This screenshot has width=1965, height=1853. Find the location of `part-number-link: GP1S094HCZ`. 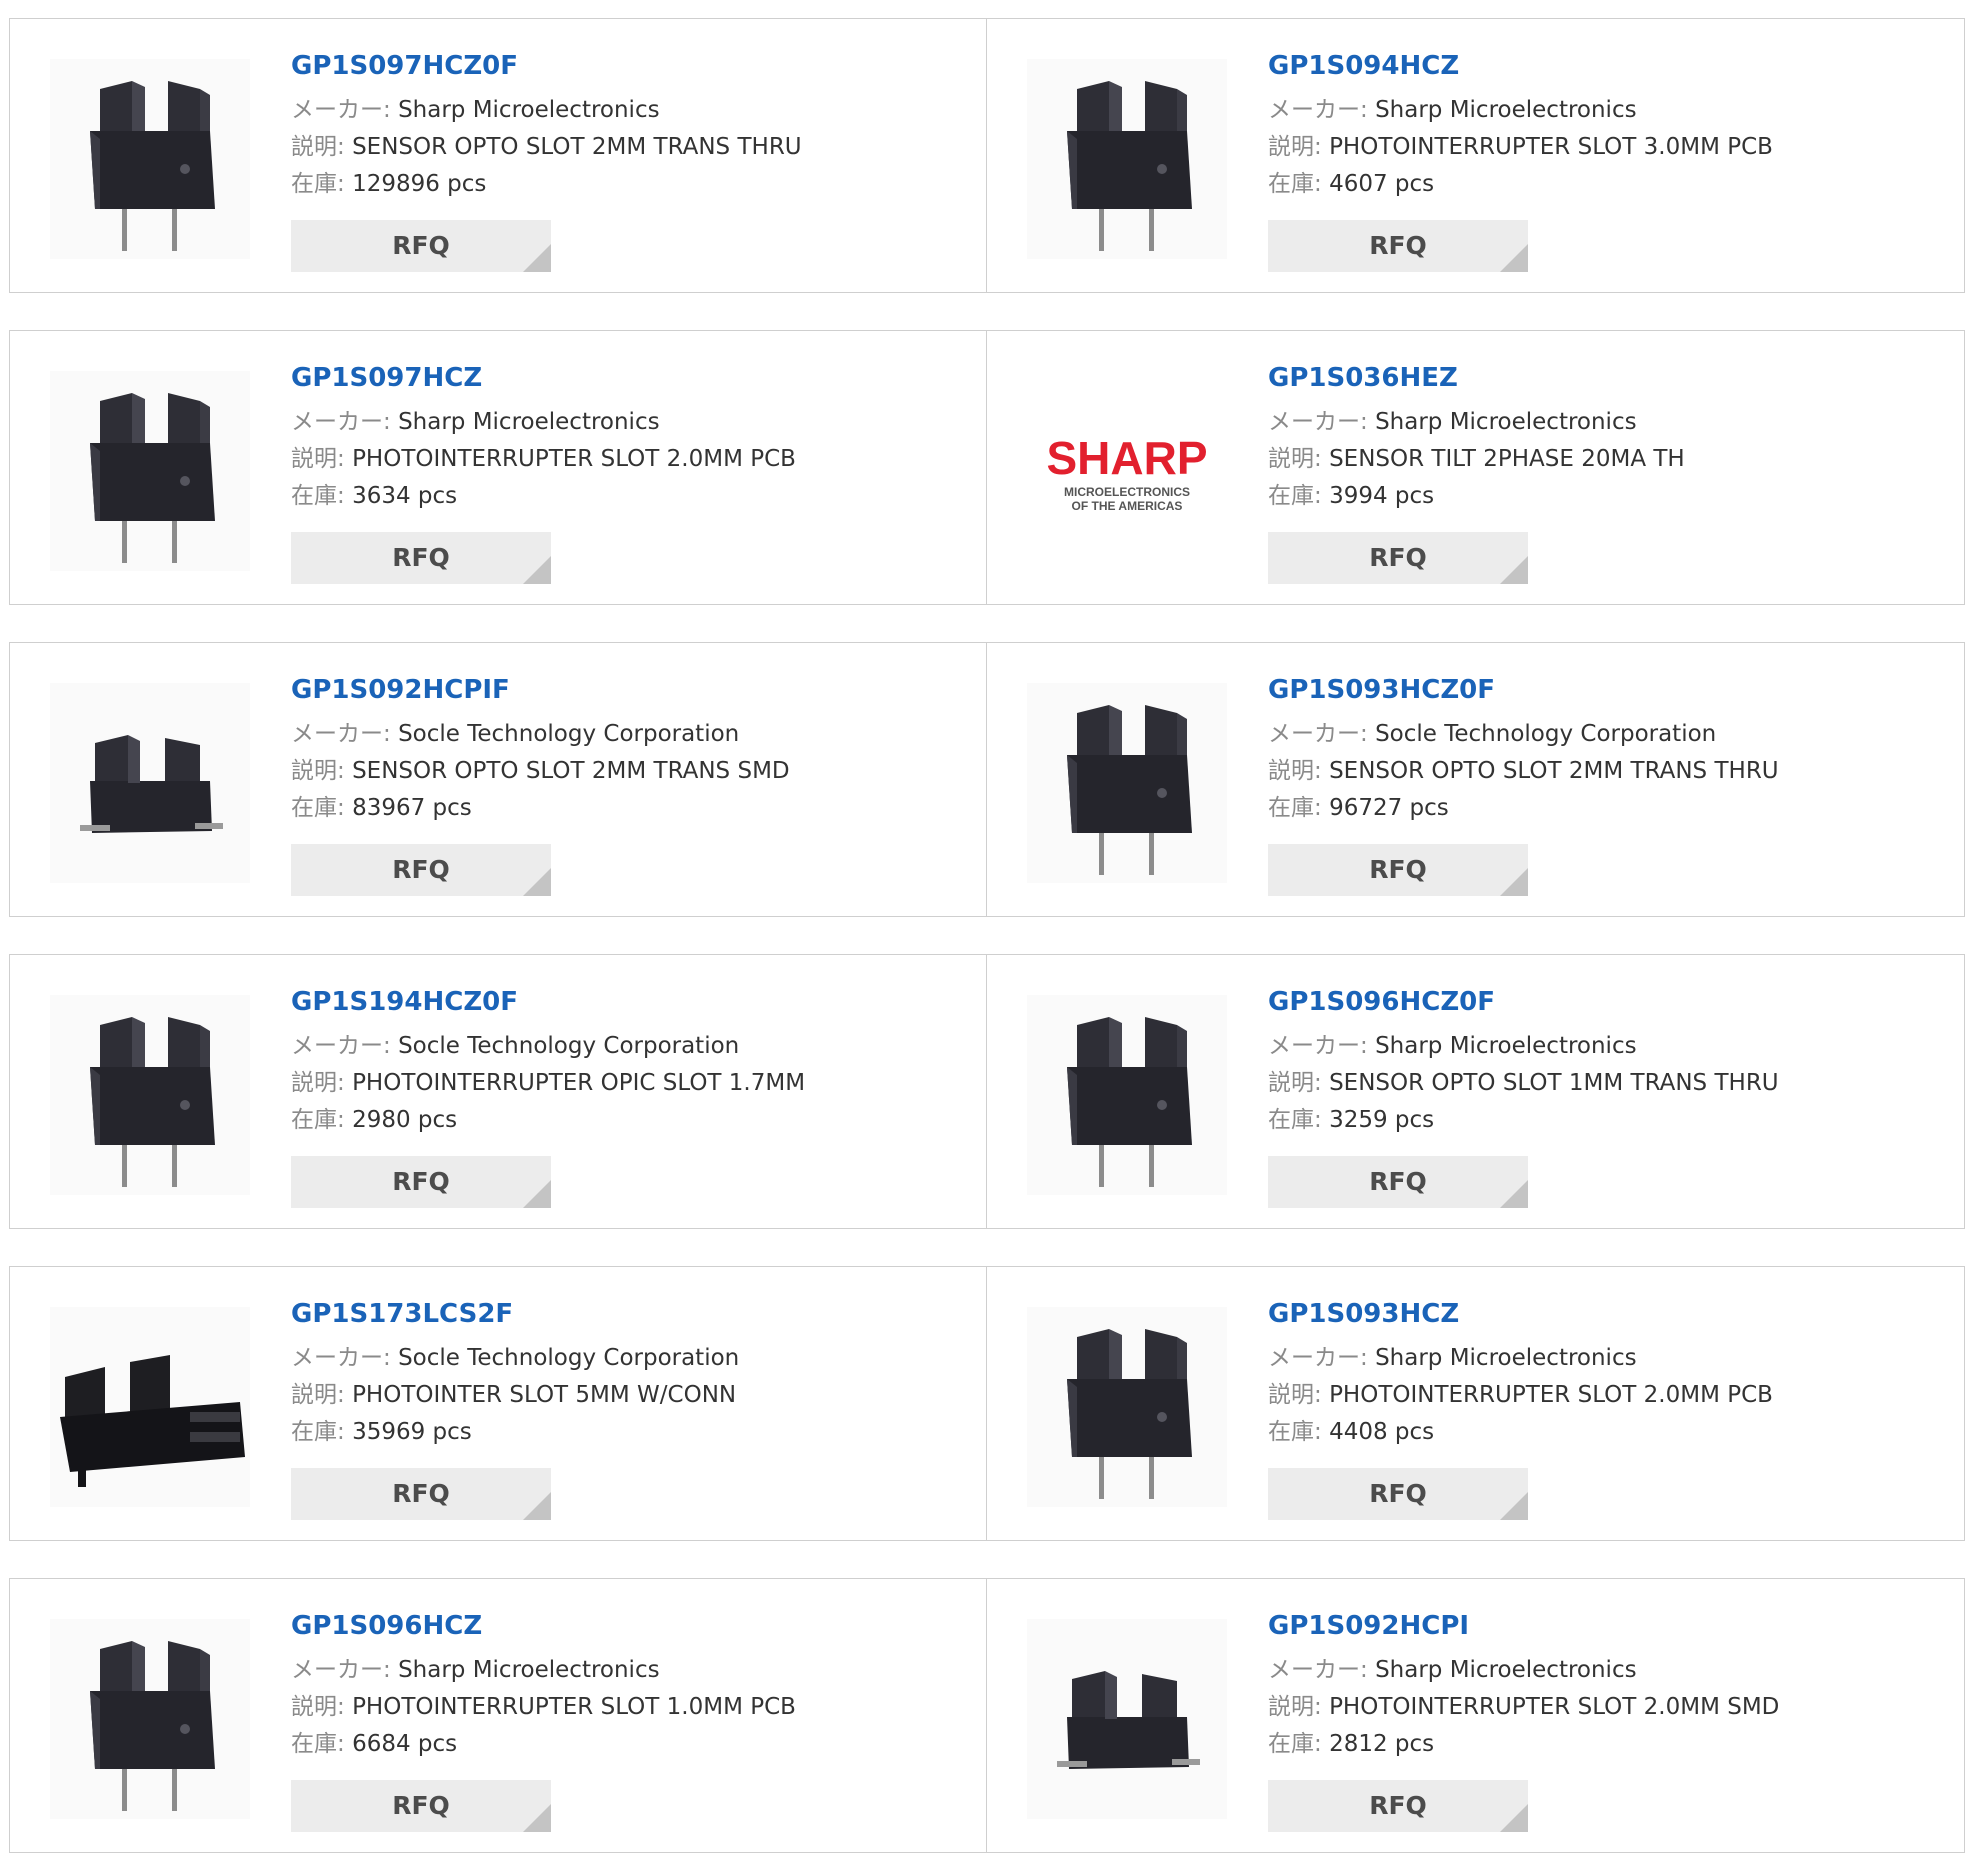

part-number-link: GP1S094HCZ is located at coordinates (1520, 66).